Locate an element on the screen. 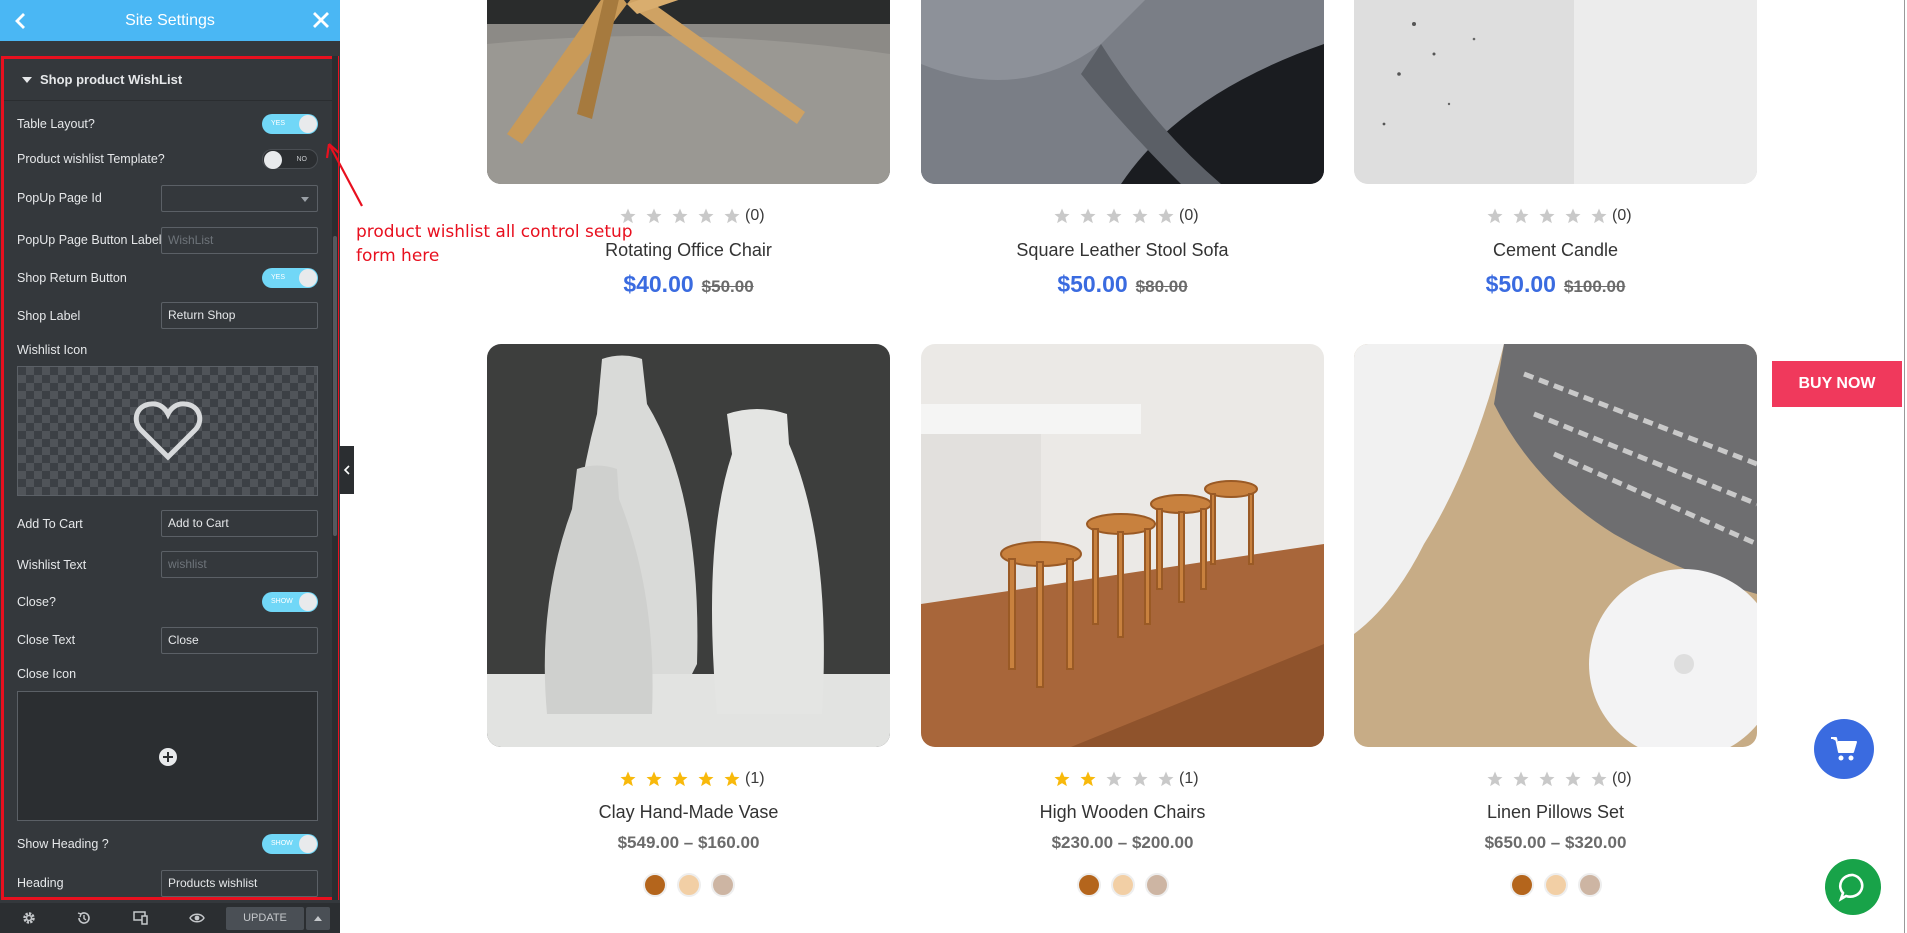 Image resolution: width=1907 pixels, height=933 pixels. wishlist-template-toggle: NO is located at coordinates (290, 159).